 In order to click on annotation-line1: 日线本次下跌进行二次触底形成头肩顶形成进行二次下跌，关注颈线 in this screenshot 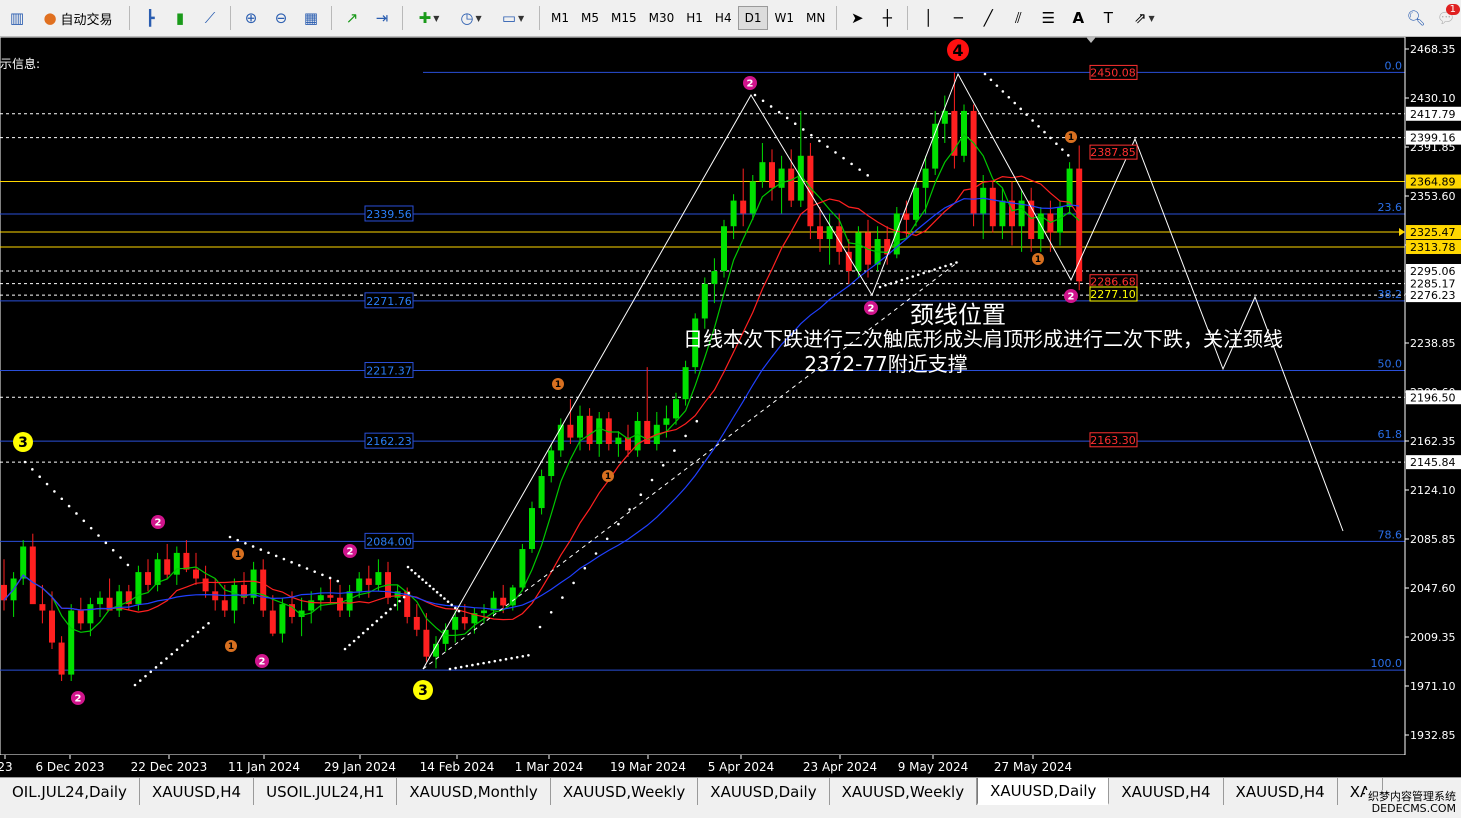, I will do `click(983, 339)`.